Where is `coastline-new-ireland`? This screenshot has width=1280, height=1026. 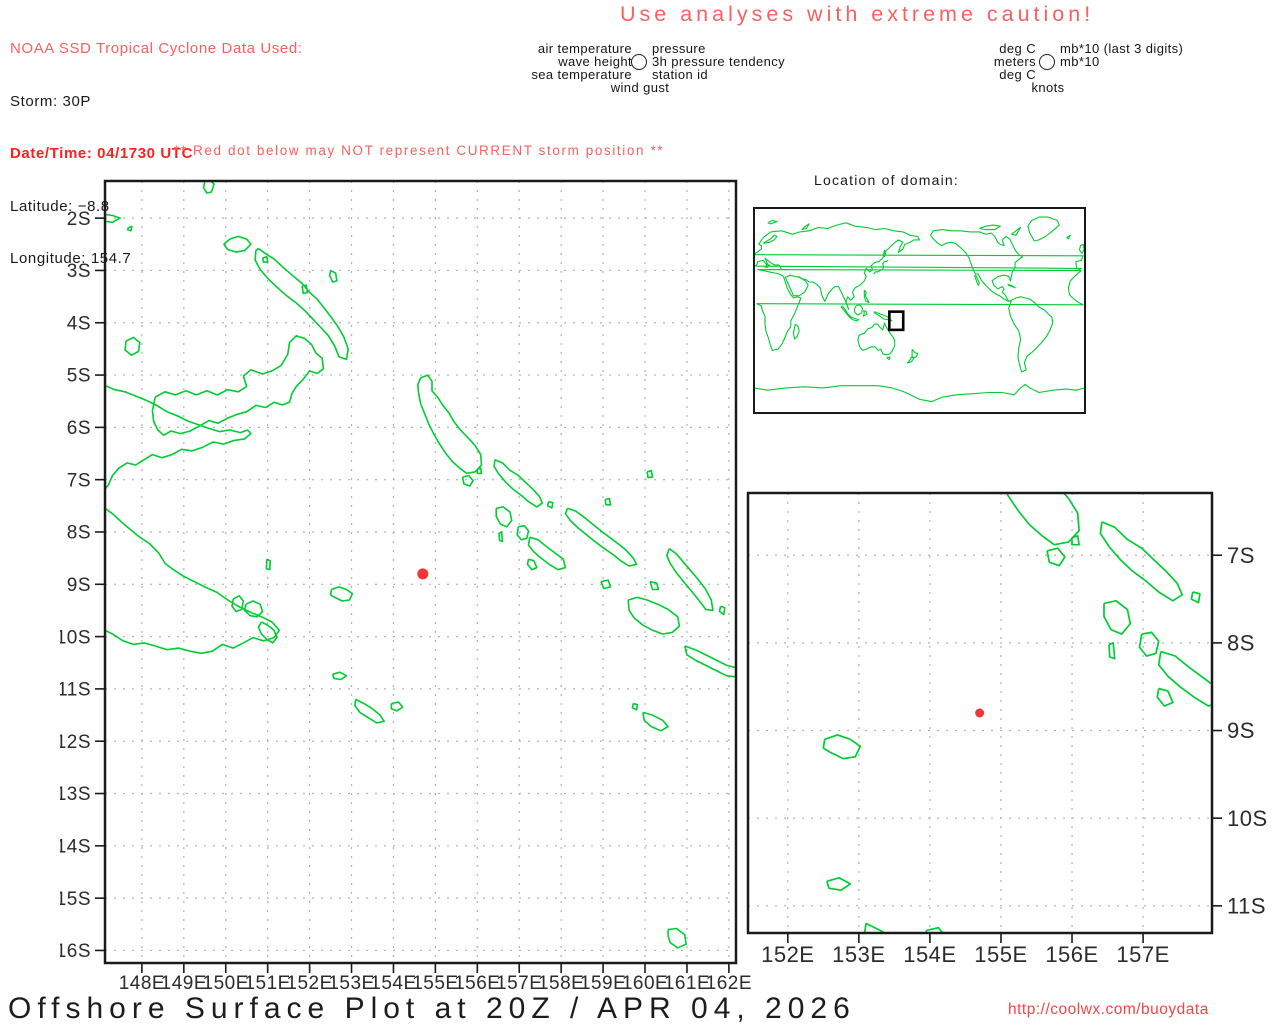
coastline-new-ireland is located at coordinates (302, 304).